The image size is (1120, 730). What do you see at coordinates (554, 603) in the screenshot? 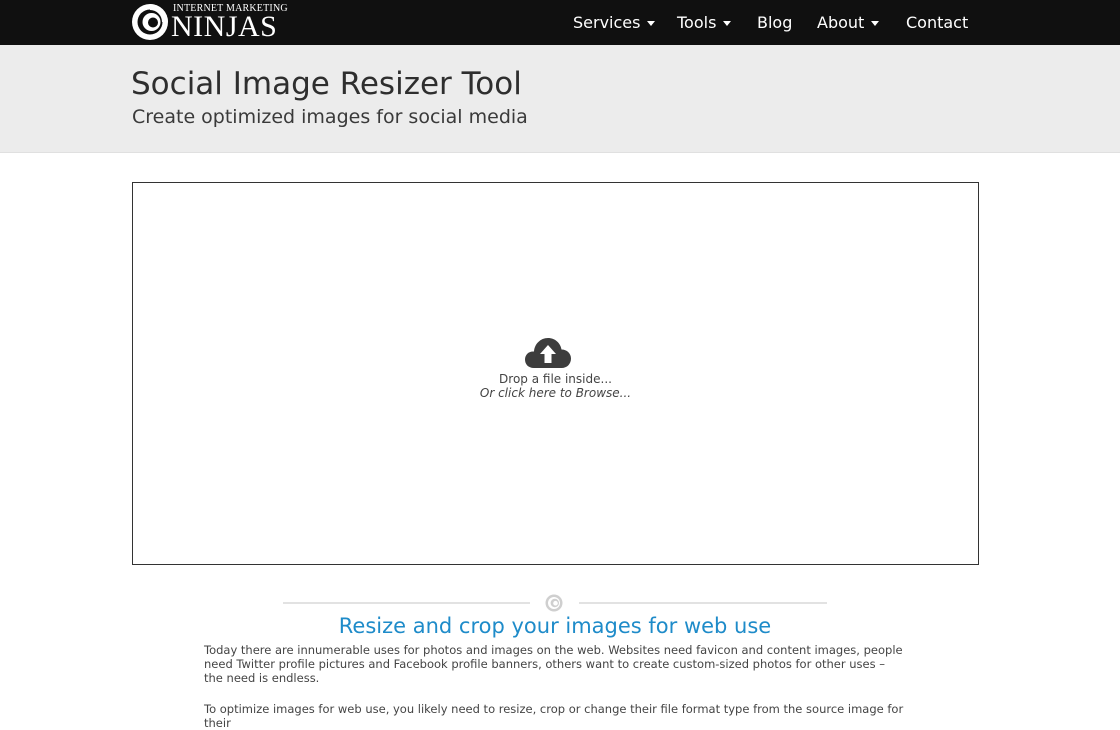
I see `swirl-divider-icon` at bounding box center [554, 603].